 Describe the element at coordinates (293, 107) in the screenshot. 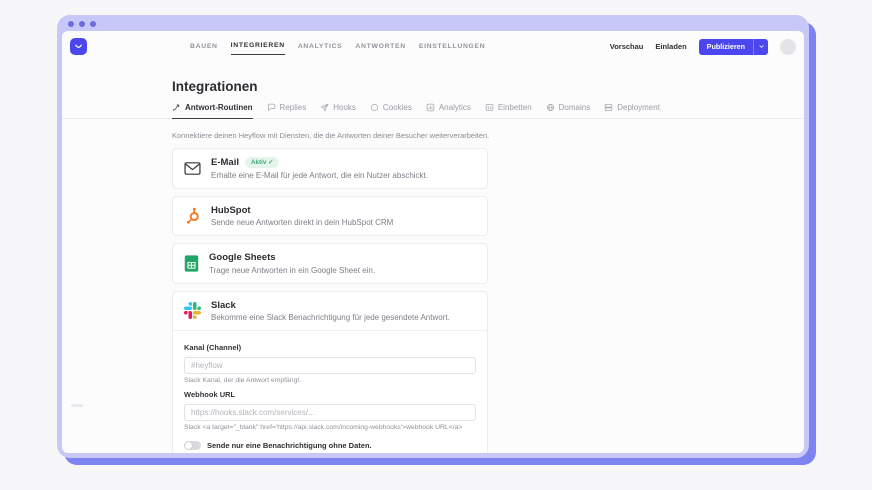

I see `tab-label: Replies` at that location.